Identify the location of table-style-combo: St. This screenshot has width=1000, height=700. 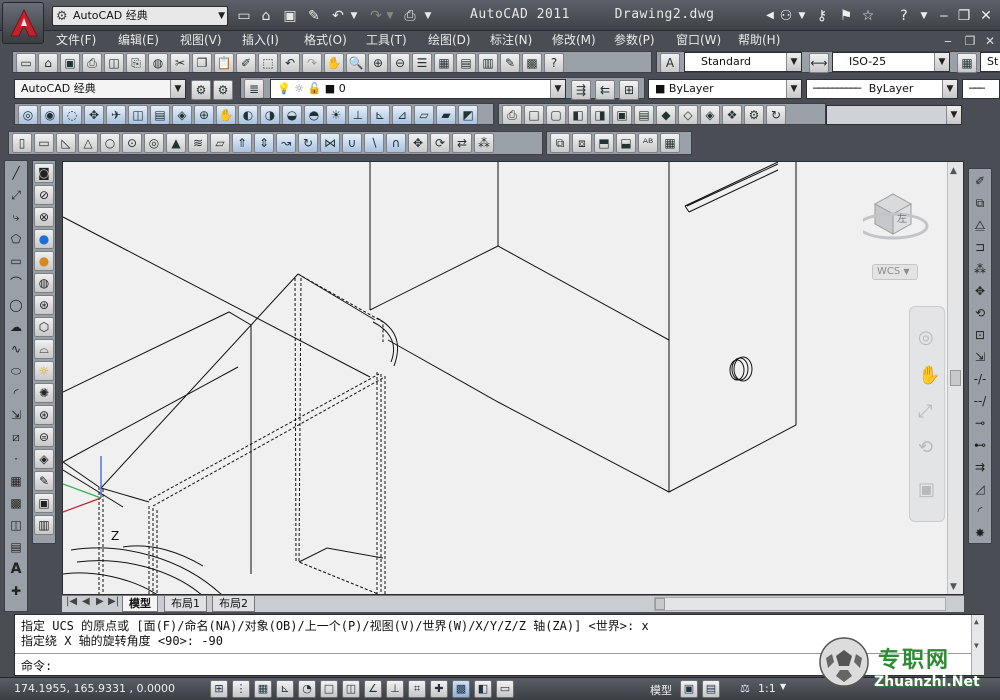
(990, 62).